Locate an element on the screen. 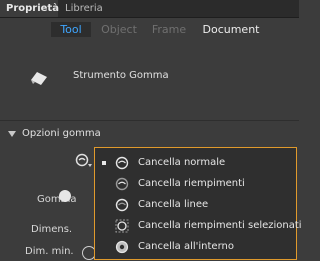 Image resolution: width=320 pixels, height=261 pixels. menu-item-label: Cancella linee is located at coordinates (173, 204).